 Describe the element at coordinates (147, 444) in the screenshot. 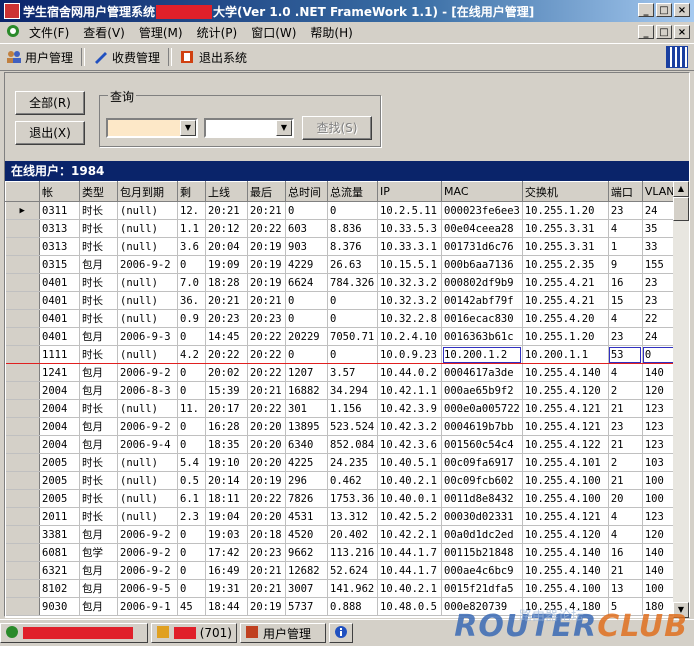

I see `table-cell: 2006-9-4` at that location.